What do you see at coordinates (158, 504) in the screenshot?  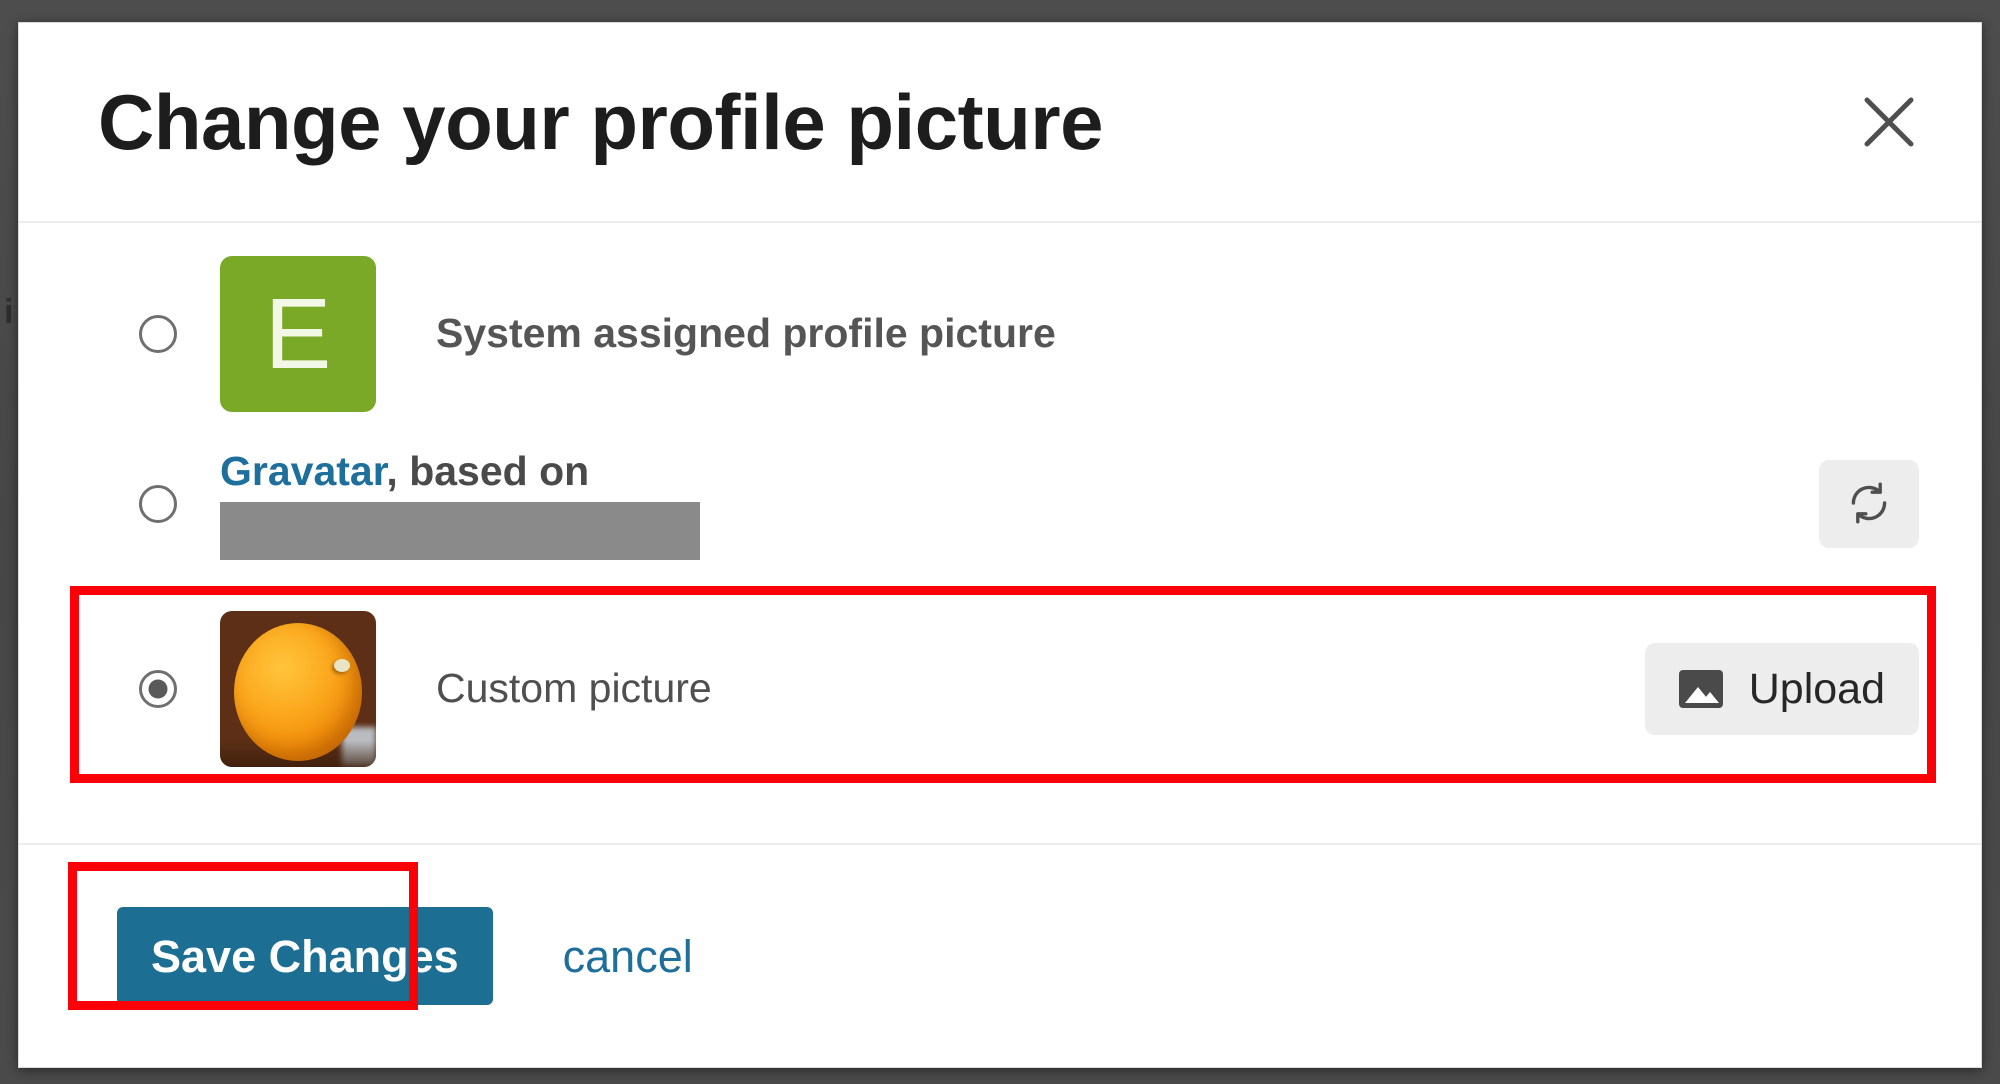 I see `radio-gravatar` at bounding box center [158, 504].